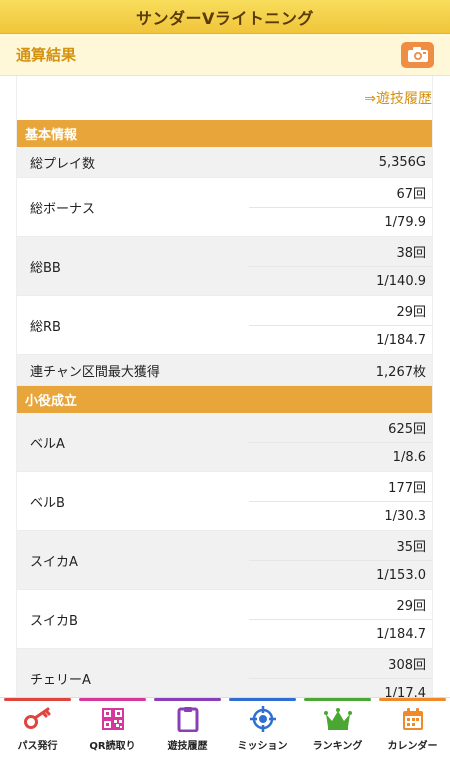  What do you see at coordinates (224, 98) in the screenshot?
I see `history-row: ⇒遊技履歴` at bounding box center [224, 98].